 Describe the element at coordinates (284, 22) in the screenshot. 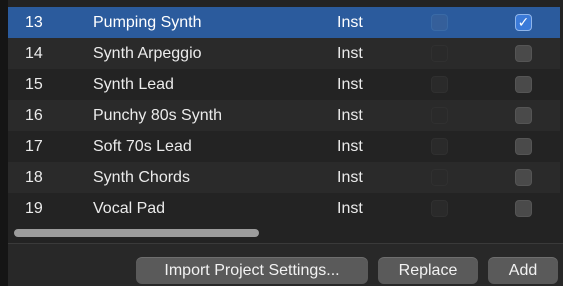

I see `table-row: 13 Pumping Synth Inst ✓` at that location.